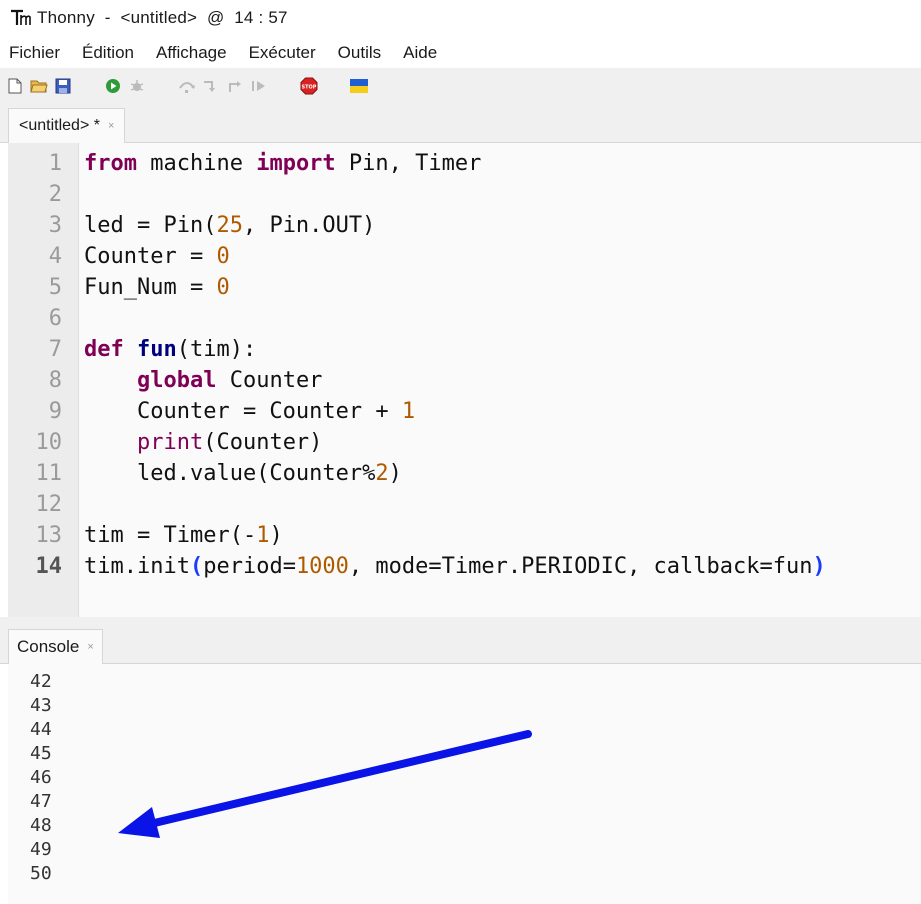 Image resolution: width=921 pixels, height=904 pixels. Describe the element at coordinates (104, 349) in the screenshot. I see `keyword: def` at that location.